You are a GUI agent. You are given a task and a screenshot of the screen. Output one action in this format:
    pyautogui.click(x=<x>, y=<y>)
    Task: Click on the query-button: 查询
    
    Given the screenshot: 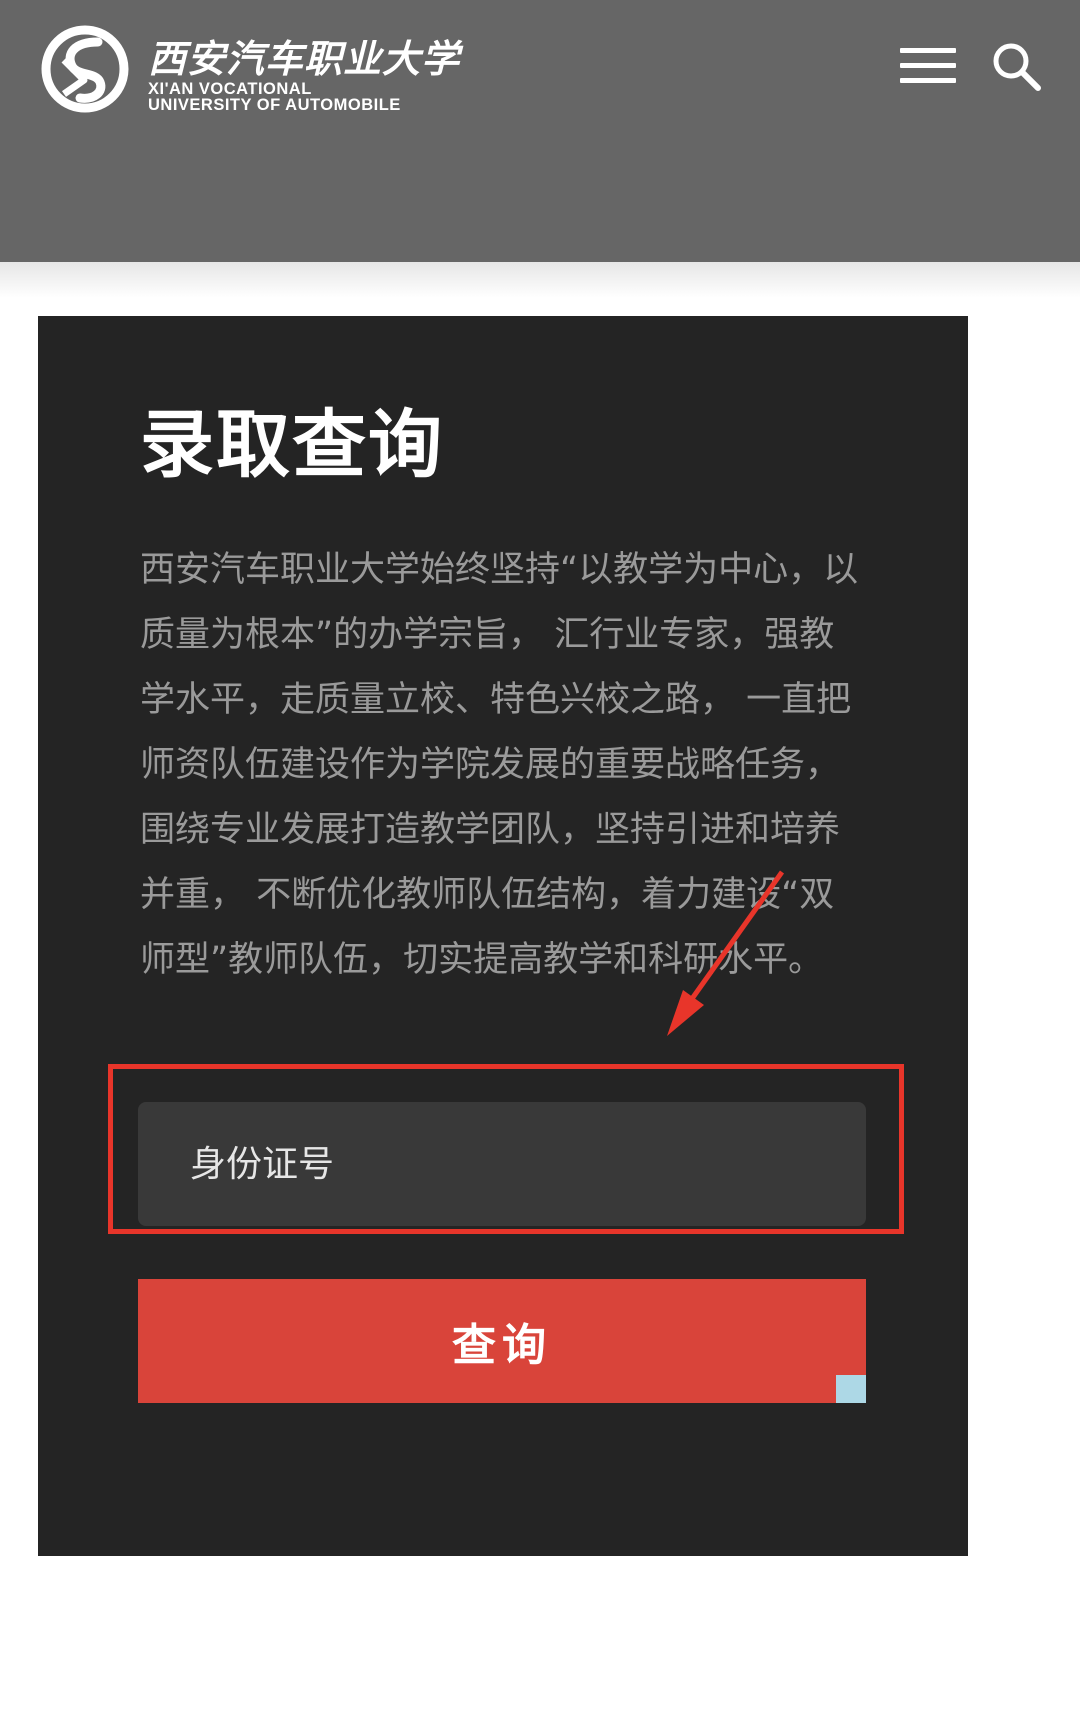 What is the action you would take?
    pyautogui.click(x=502, y=1341)
    